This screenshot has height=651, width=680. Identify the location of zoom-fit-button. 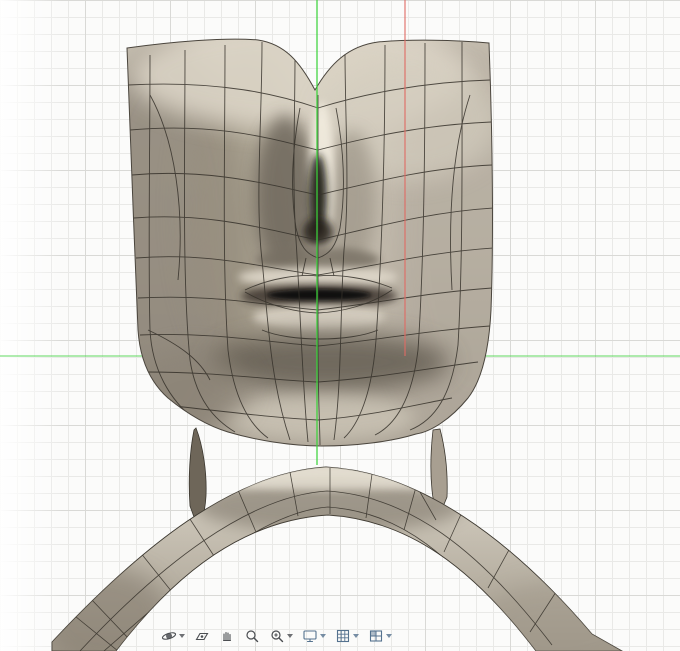
(281, 636).